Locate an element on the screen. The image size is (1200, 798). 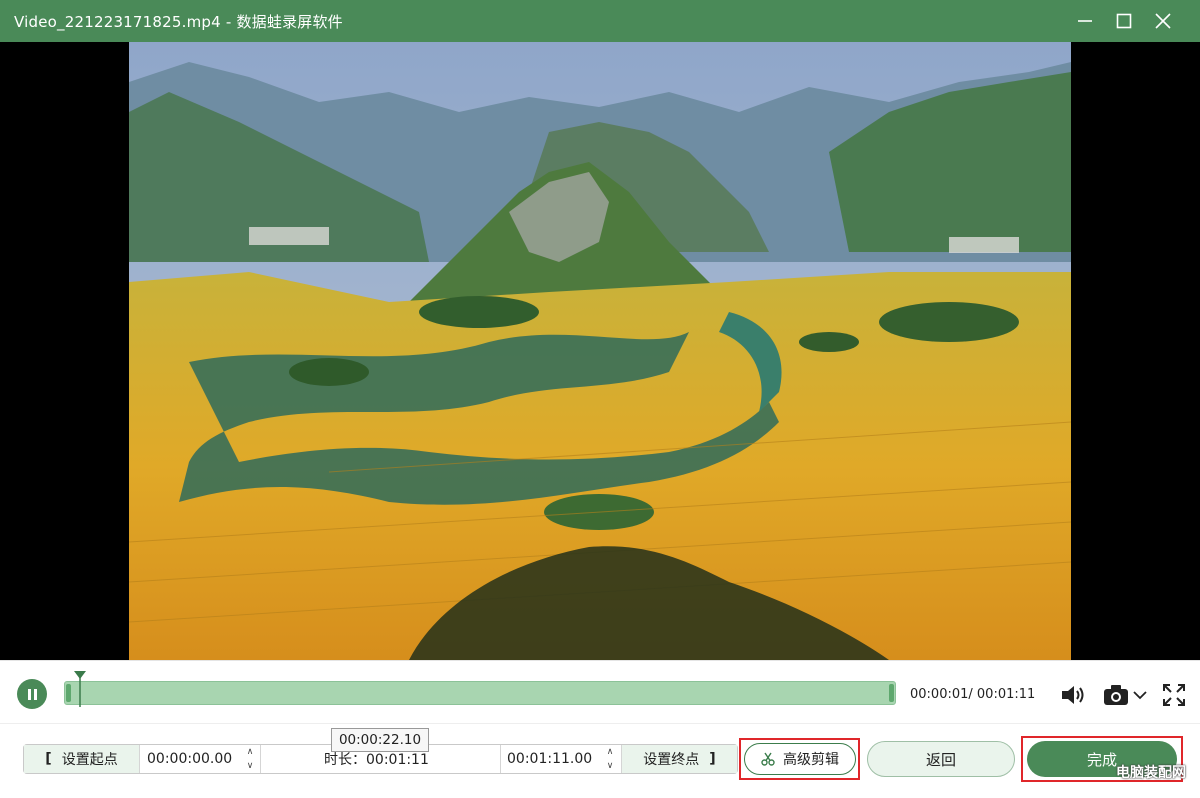
back-button: 返回 is located at coordinates (941, 759).